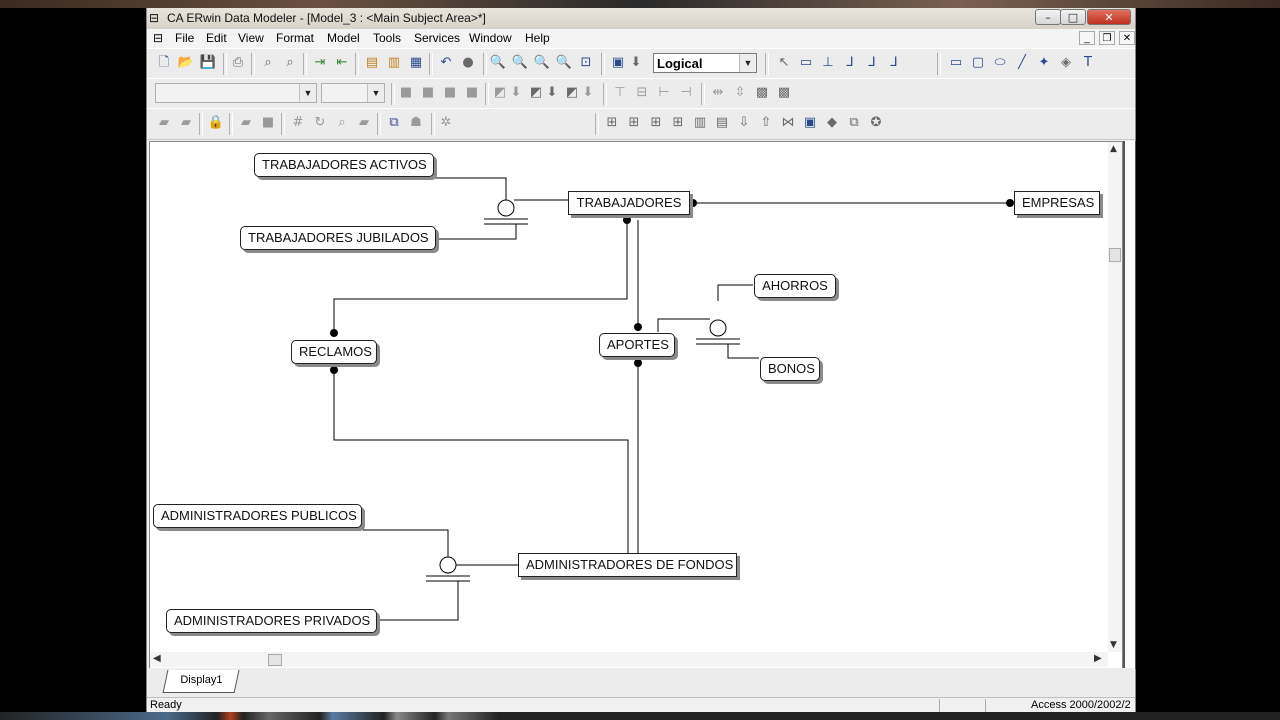  What do you see at coordinates (1087, 38) in the screenshot?
I see `mdi-minimize-button: _` at bounding box center [1087, 38].